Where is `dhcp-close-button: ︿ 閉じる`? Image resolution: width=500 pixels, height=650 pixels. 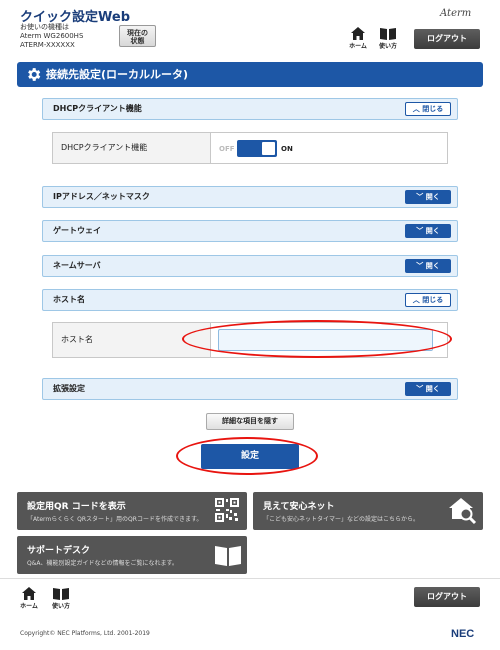 dhcp-close-button: ︿ 閉じる is located at coordinates (428, 109).